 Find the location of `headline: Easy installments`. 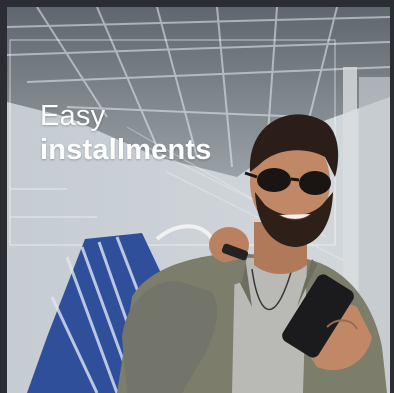

headline: Easy installments is located at coordinates (126, 133).